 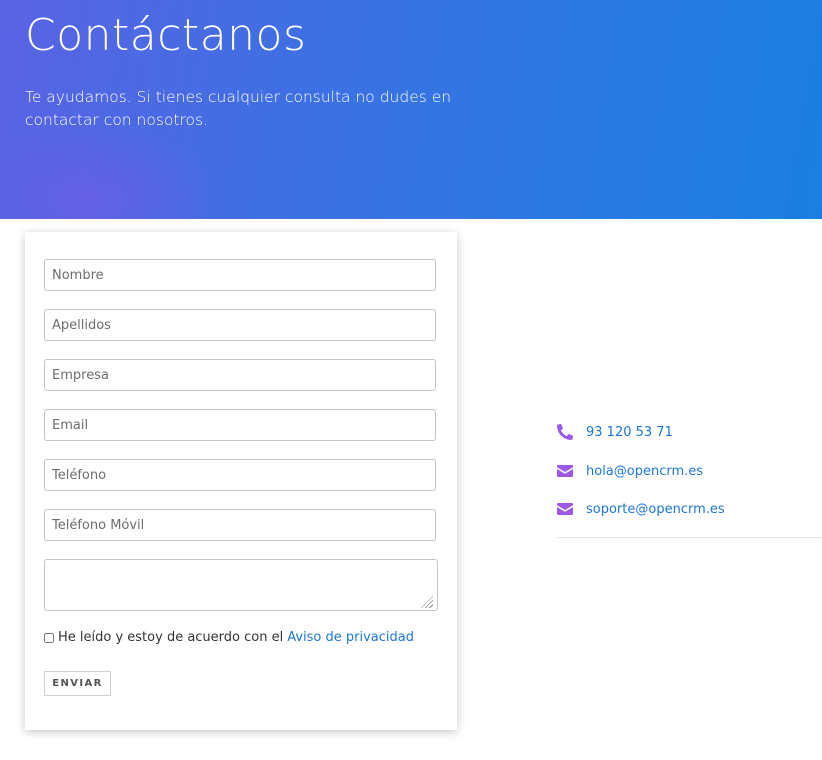 What do you see at coordinates (49, 637) in the screenshot?
I see `privacy-checkbox` at bounding box center [49, 637].